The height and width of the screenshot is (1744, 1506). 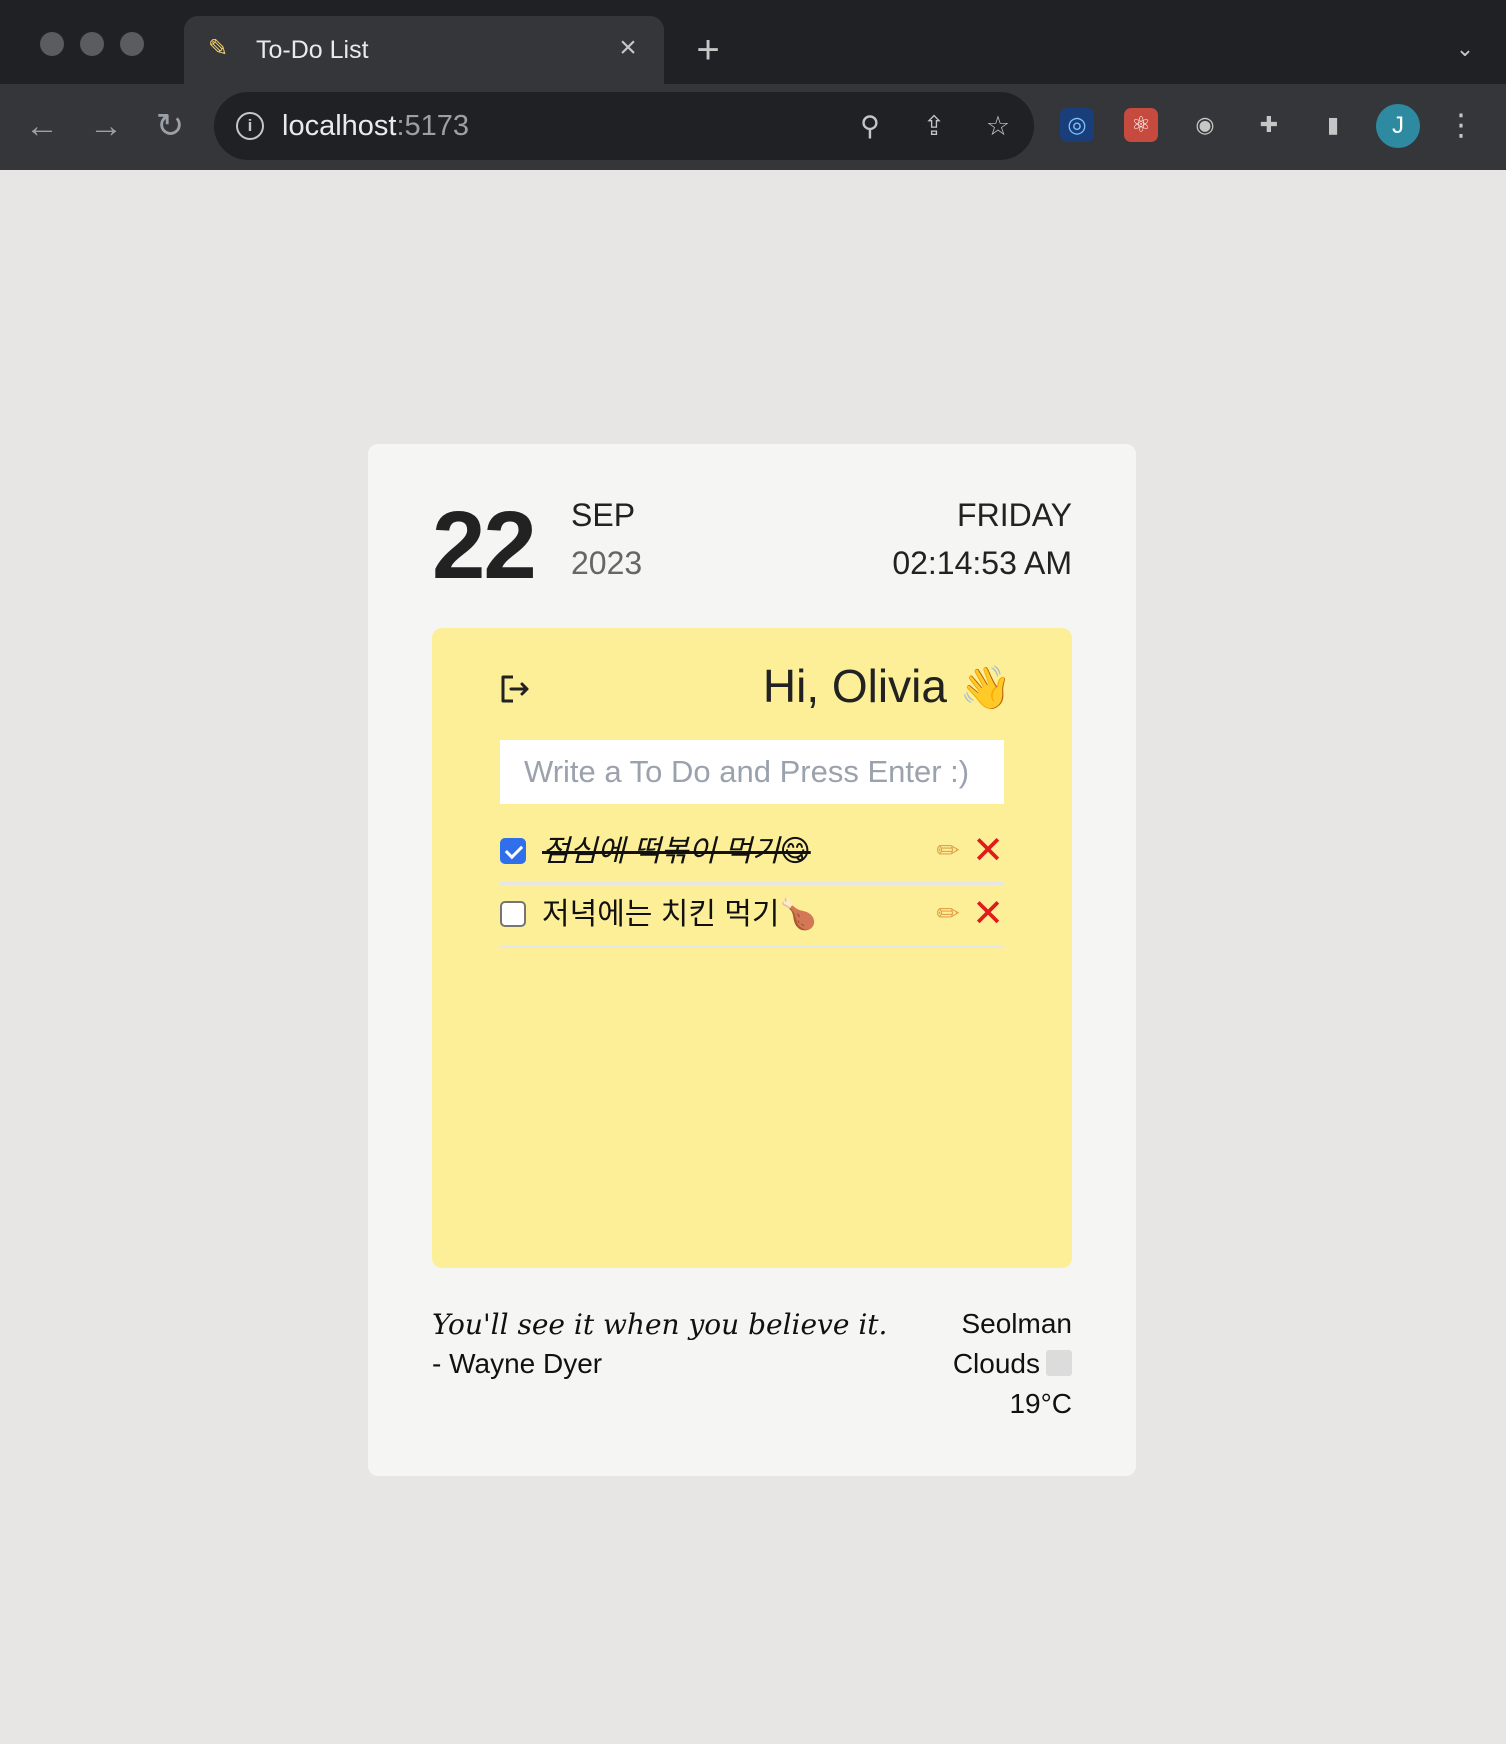 What do you see at coordinates (982, 563) in the screenshot?
I see `current-time: 02:14:53 AM` at bounding box center [982, 563].